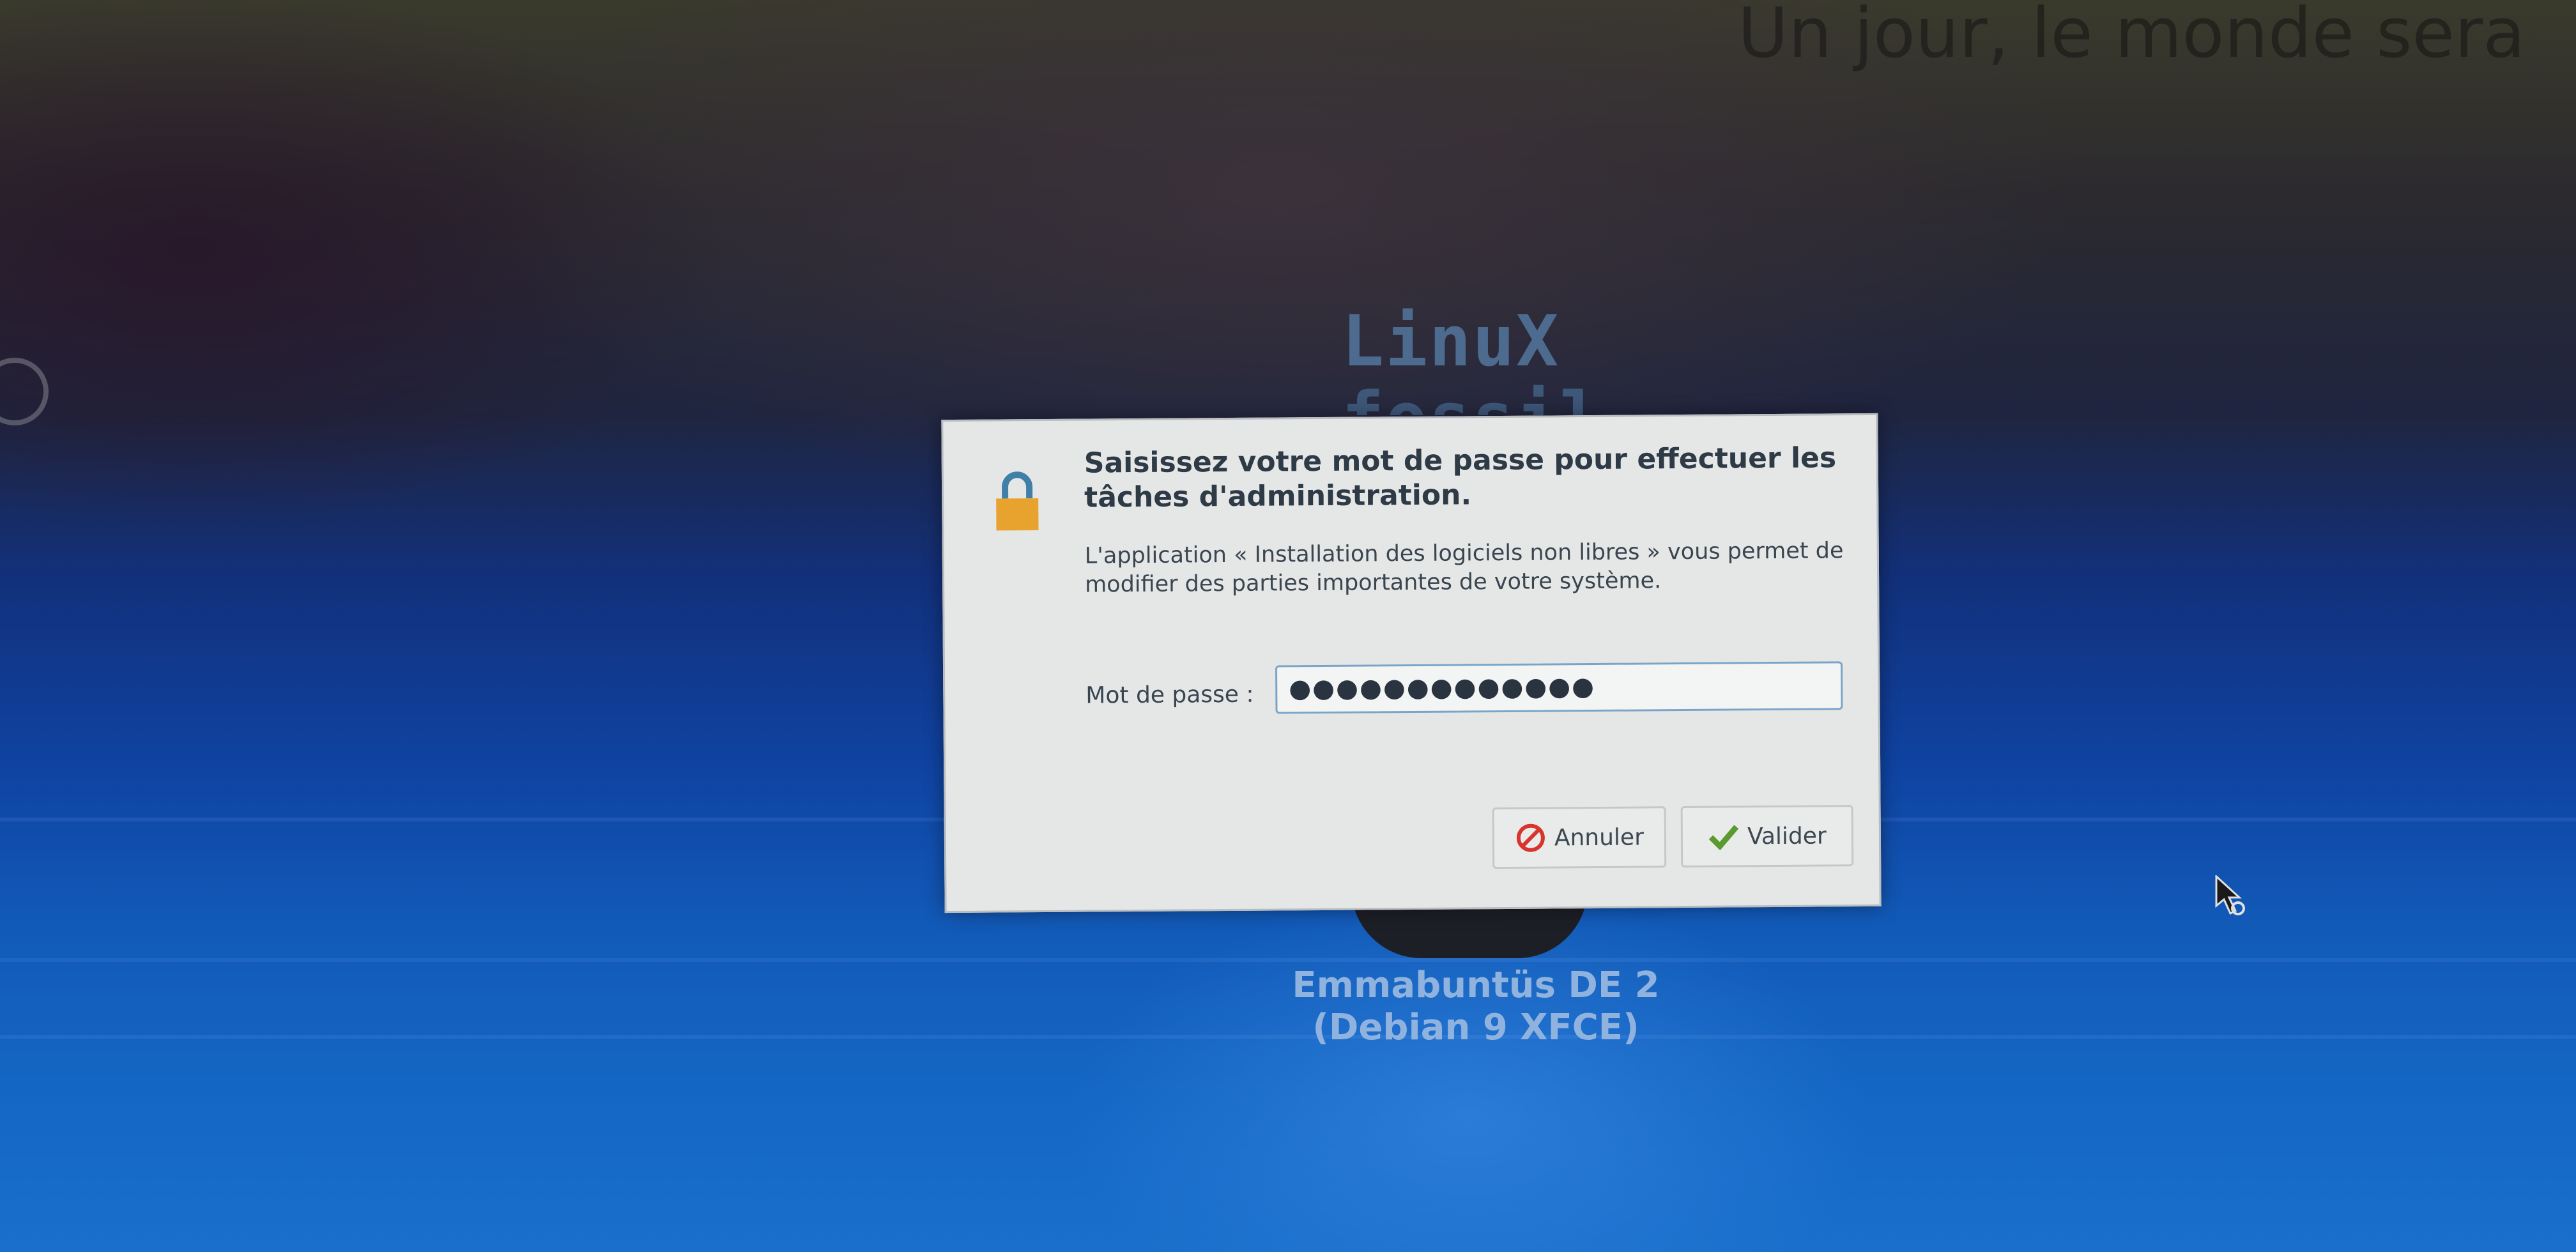  Describe the element at coordinates (1472, 396) in the screenshot. I see `wallpaper-logo-line2: fossil` at that location.